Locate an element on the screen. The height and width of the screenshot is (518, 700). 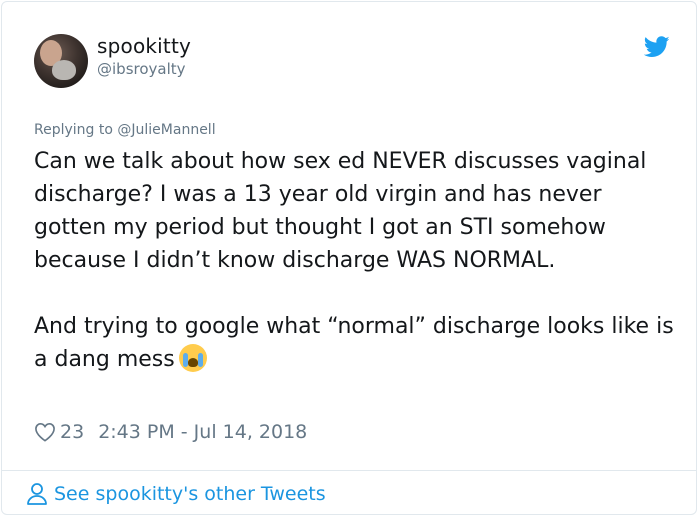
user-handle: @ibsroyalty is located at coordinates (141, 69).